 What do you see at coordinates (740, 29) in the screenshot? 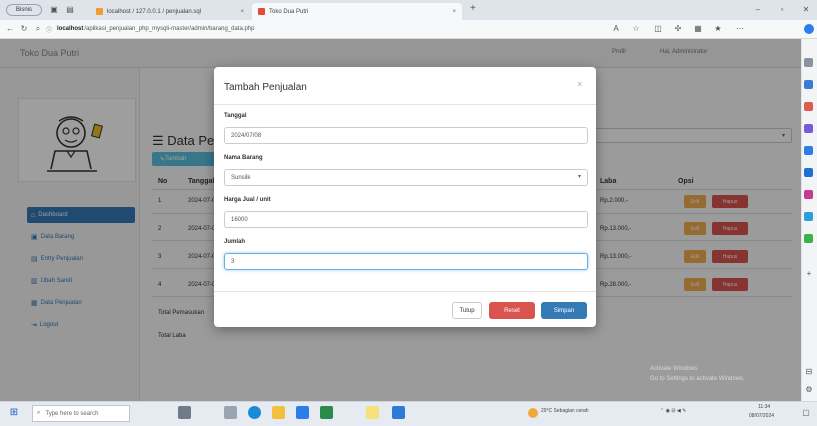
I see `more-options-icon: ⋯` at bounding box center [740, 29].